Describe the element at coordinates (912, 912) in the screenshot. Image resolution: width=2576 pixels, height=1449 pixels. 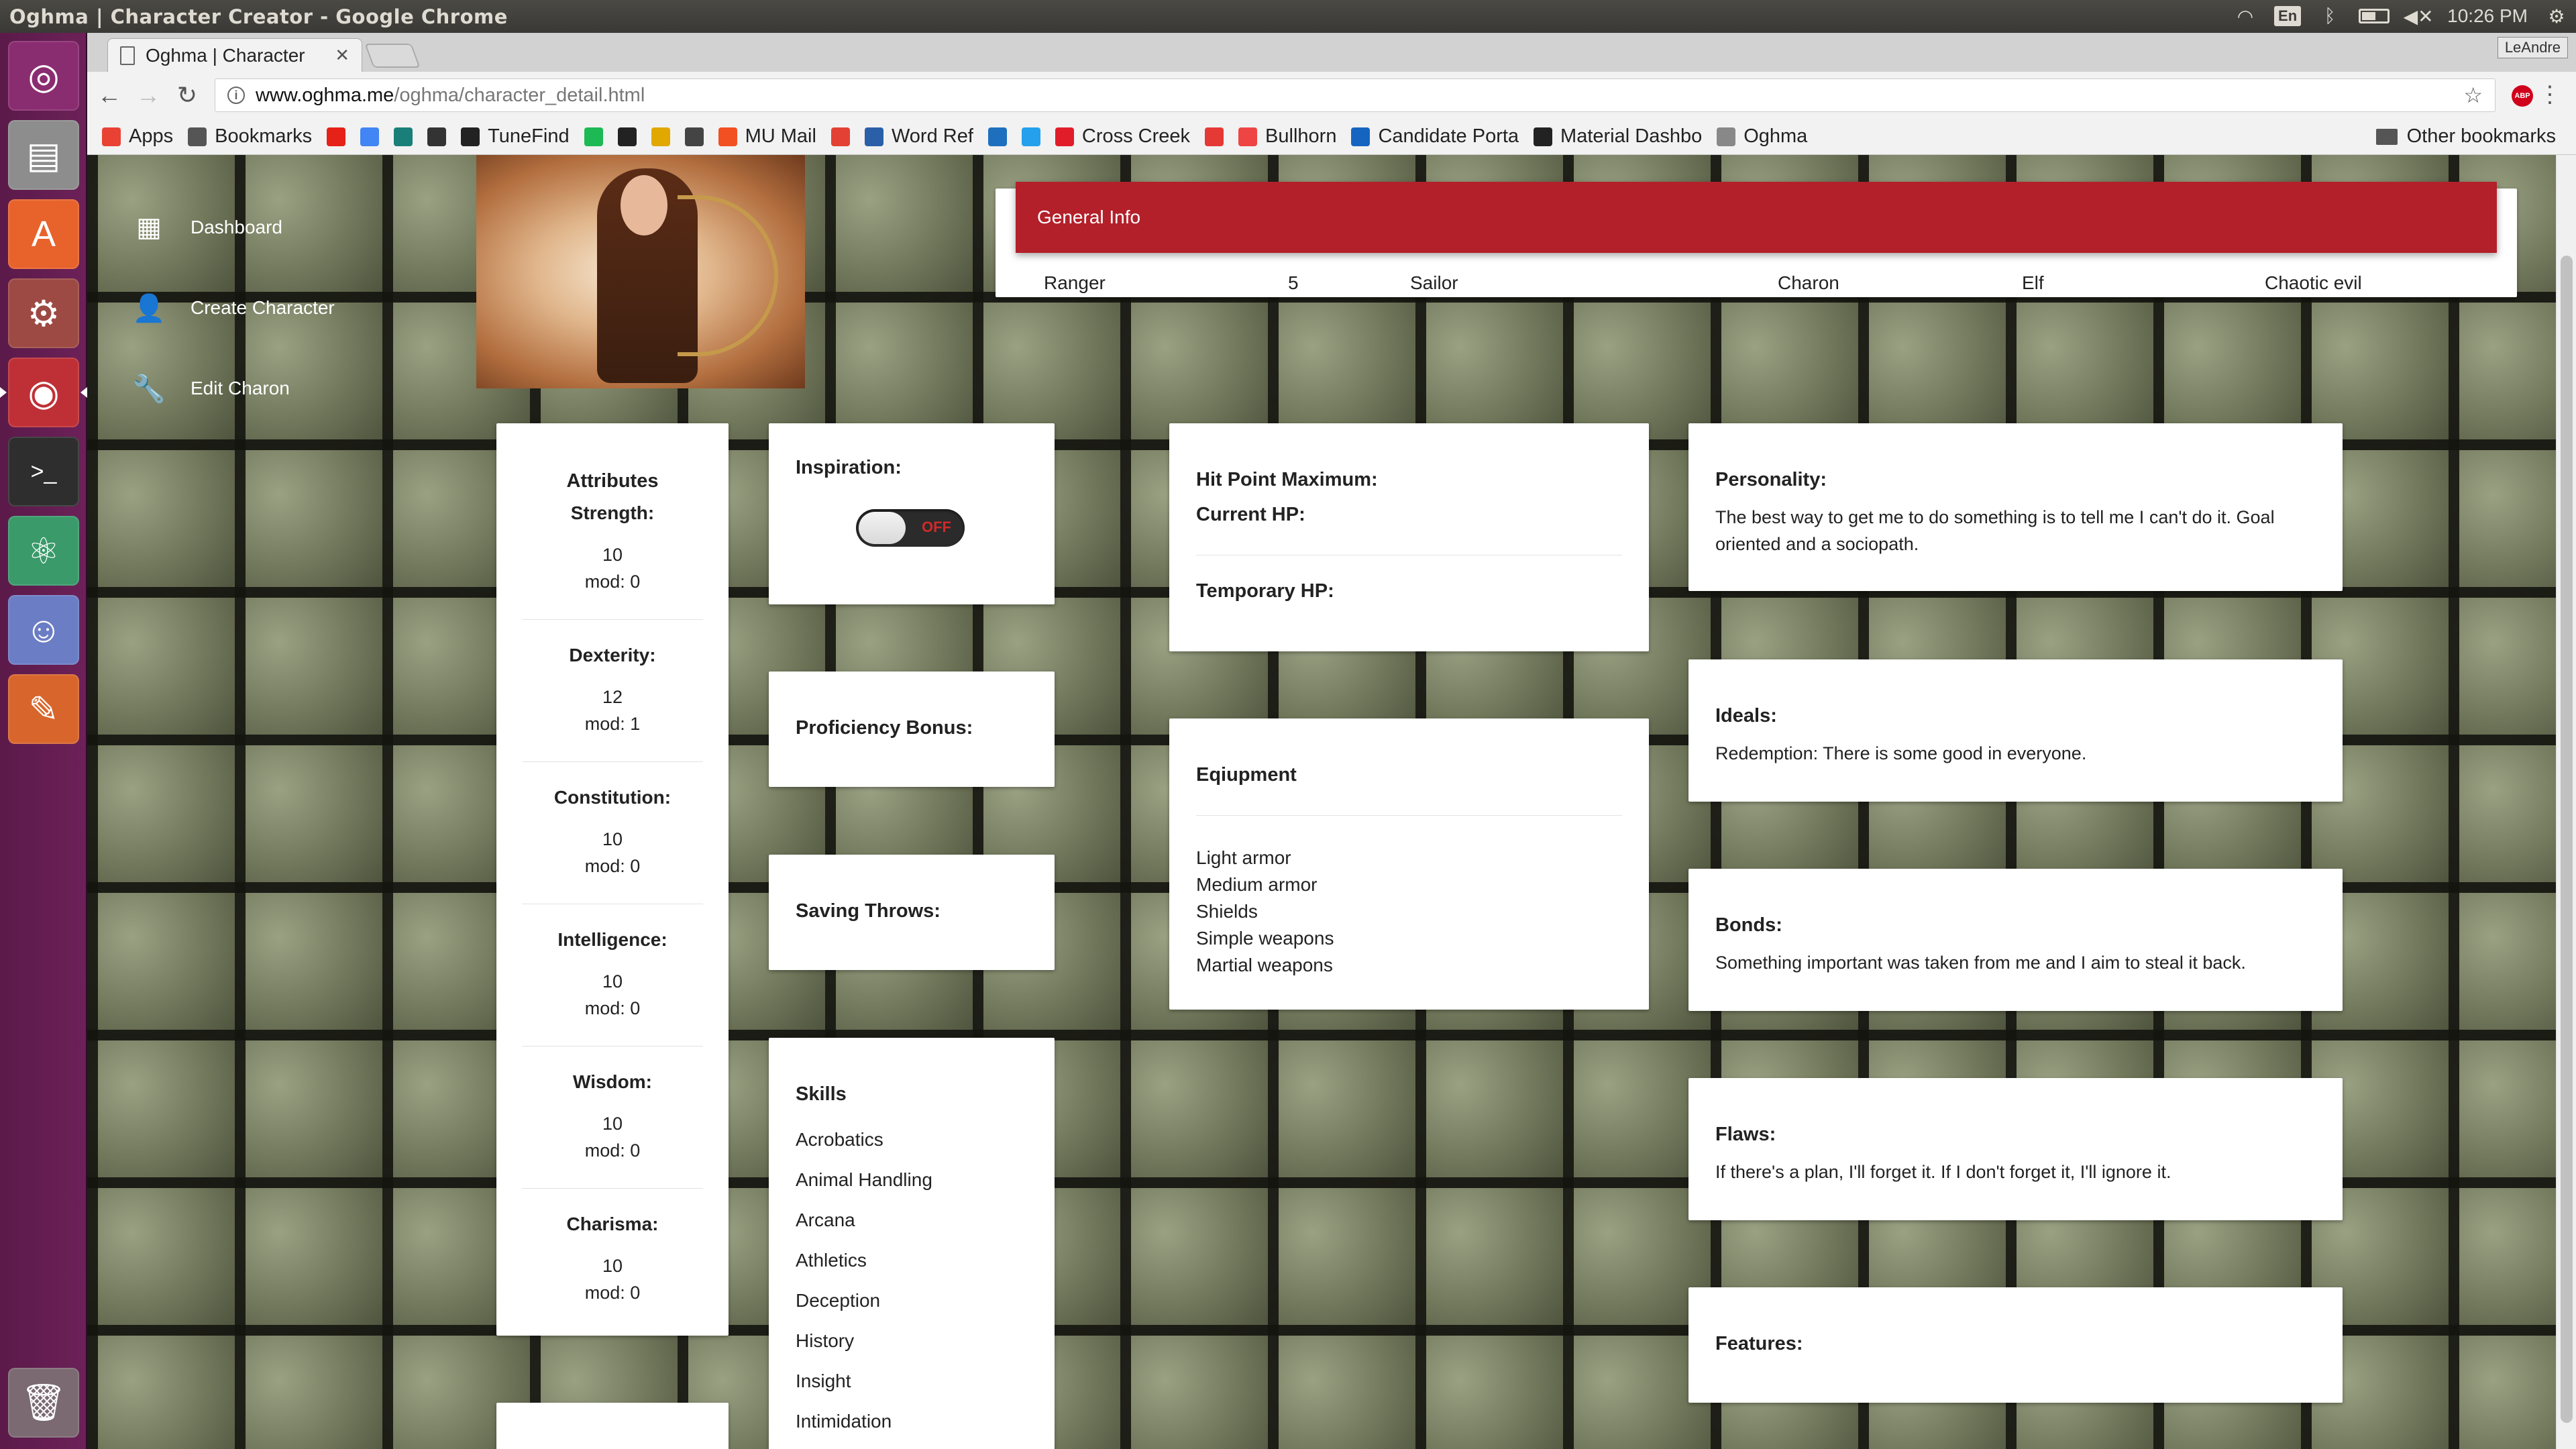
I see `saving-throws-card: Saving Throws:` at that location.